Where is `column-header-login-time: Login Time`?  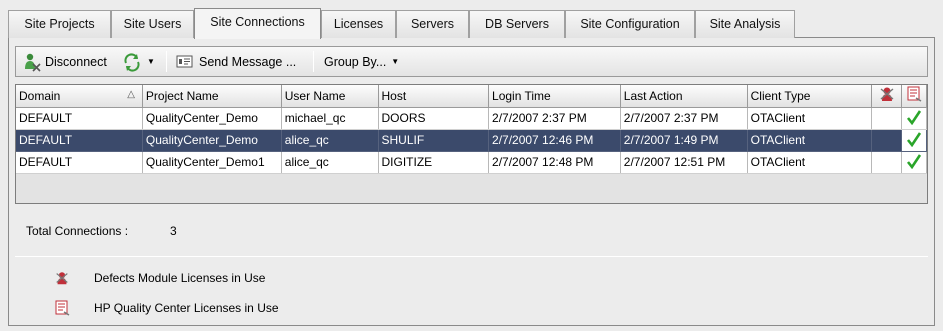
column-header-login-time: Login Time is located at coordinates (554, 96).